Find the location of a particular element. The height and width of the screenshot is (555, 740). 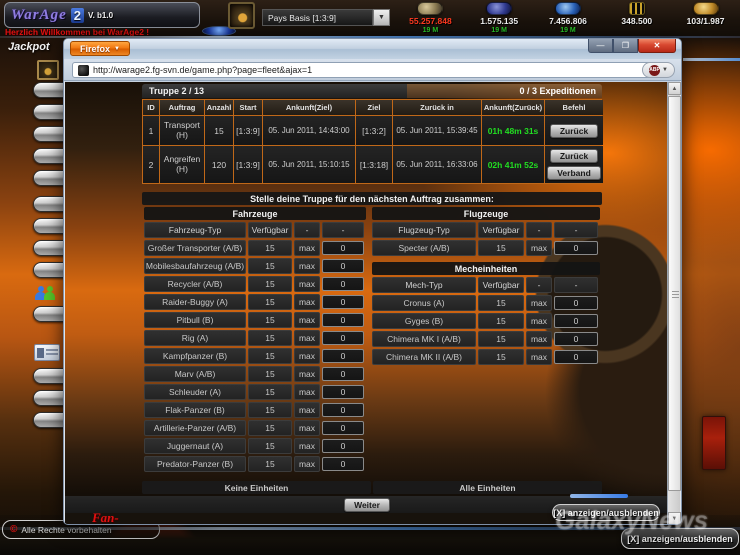

all-units-button: Alle Einheiten is located at coordinates (487, 487).